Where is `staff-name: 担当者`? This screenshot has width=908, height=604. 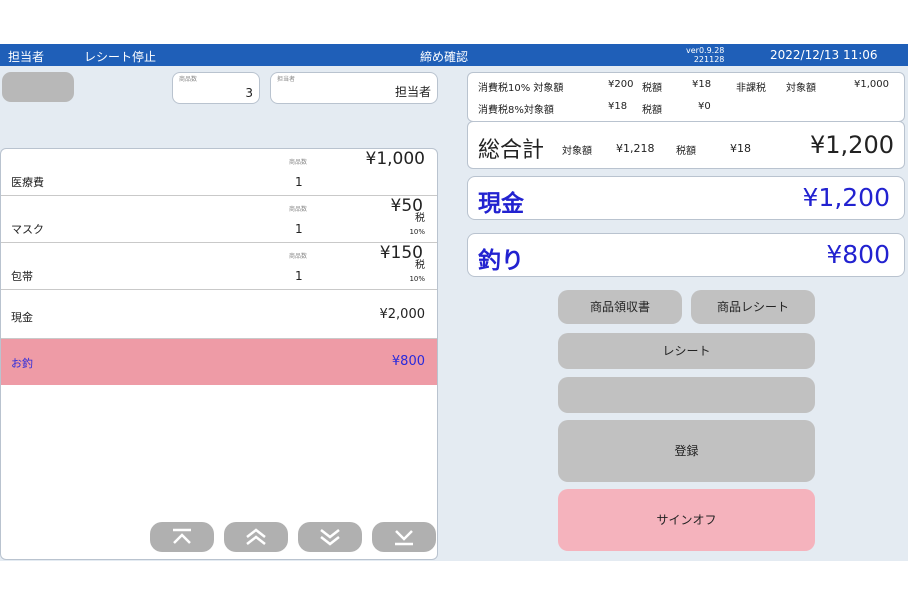
staff-name: 担当者 is located at coordinates (412, 92).